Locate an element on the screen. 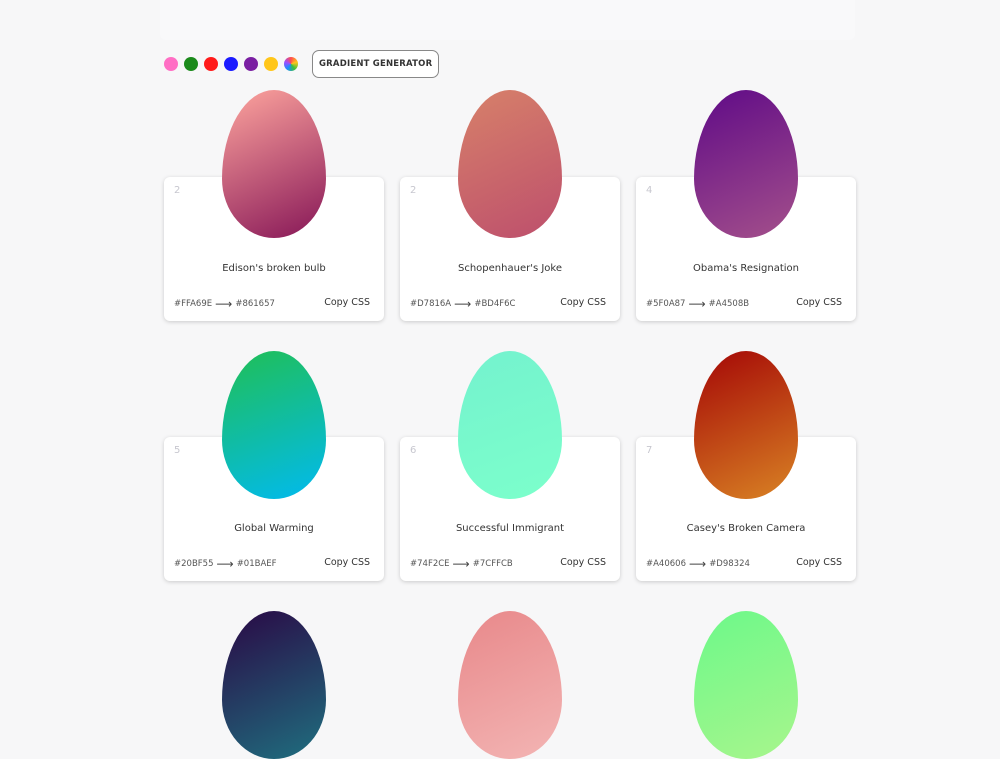 The height and width of the screenshot is (759, 1000). color-filters: GRADIENT GENERATOR is located at coordinates (302, 64).